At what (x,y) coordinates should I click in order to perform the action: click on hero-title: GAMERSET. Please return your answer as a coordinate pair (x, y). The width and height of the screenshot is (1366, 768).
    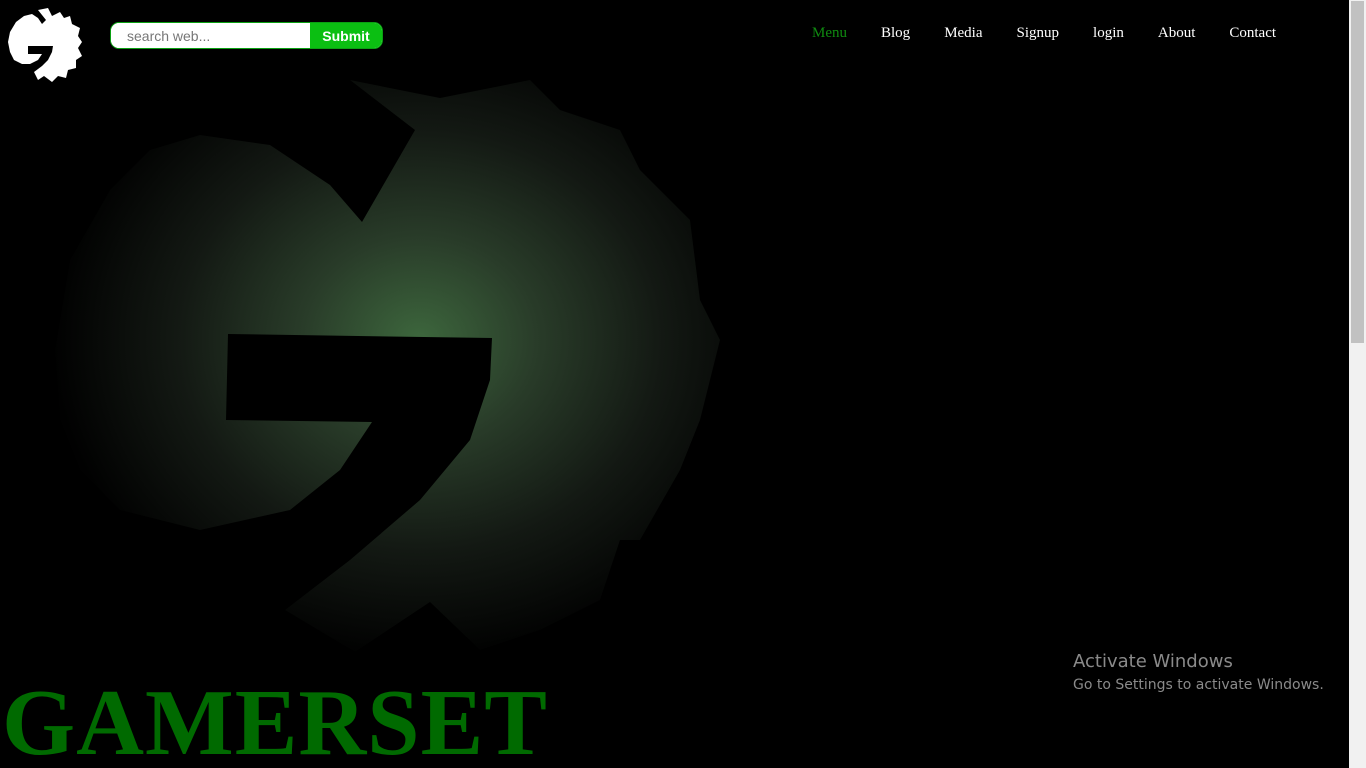
    Looking at the image, I should click on (275, 719).